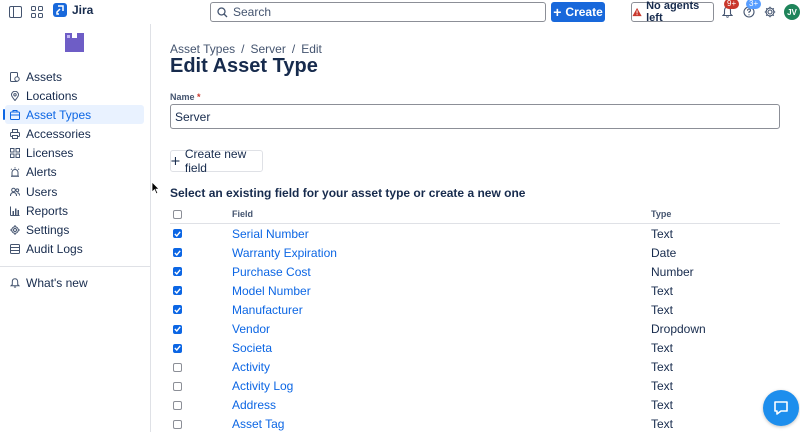 Image resolution: width=800 pixels, height=434 pixels. Describe the element at coordinates (58, 134) in the screenshot. I see `sidebar-item-label: Accessories` at that location.